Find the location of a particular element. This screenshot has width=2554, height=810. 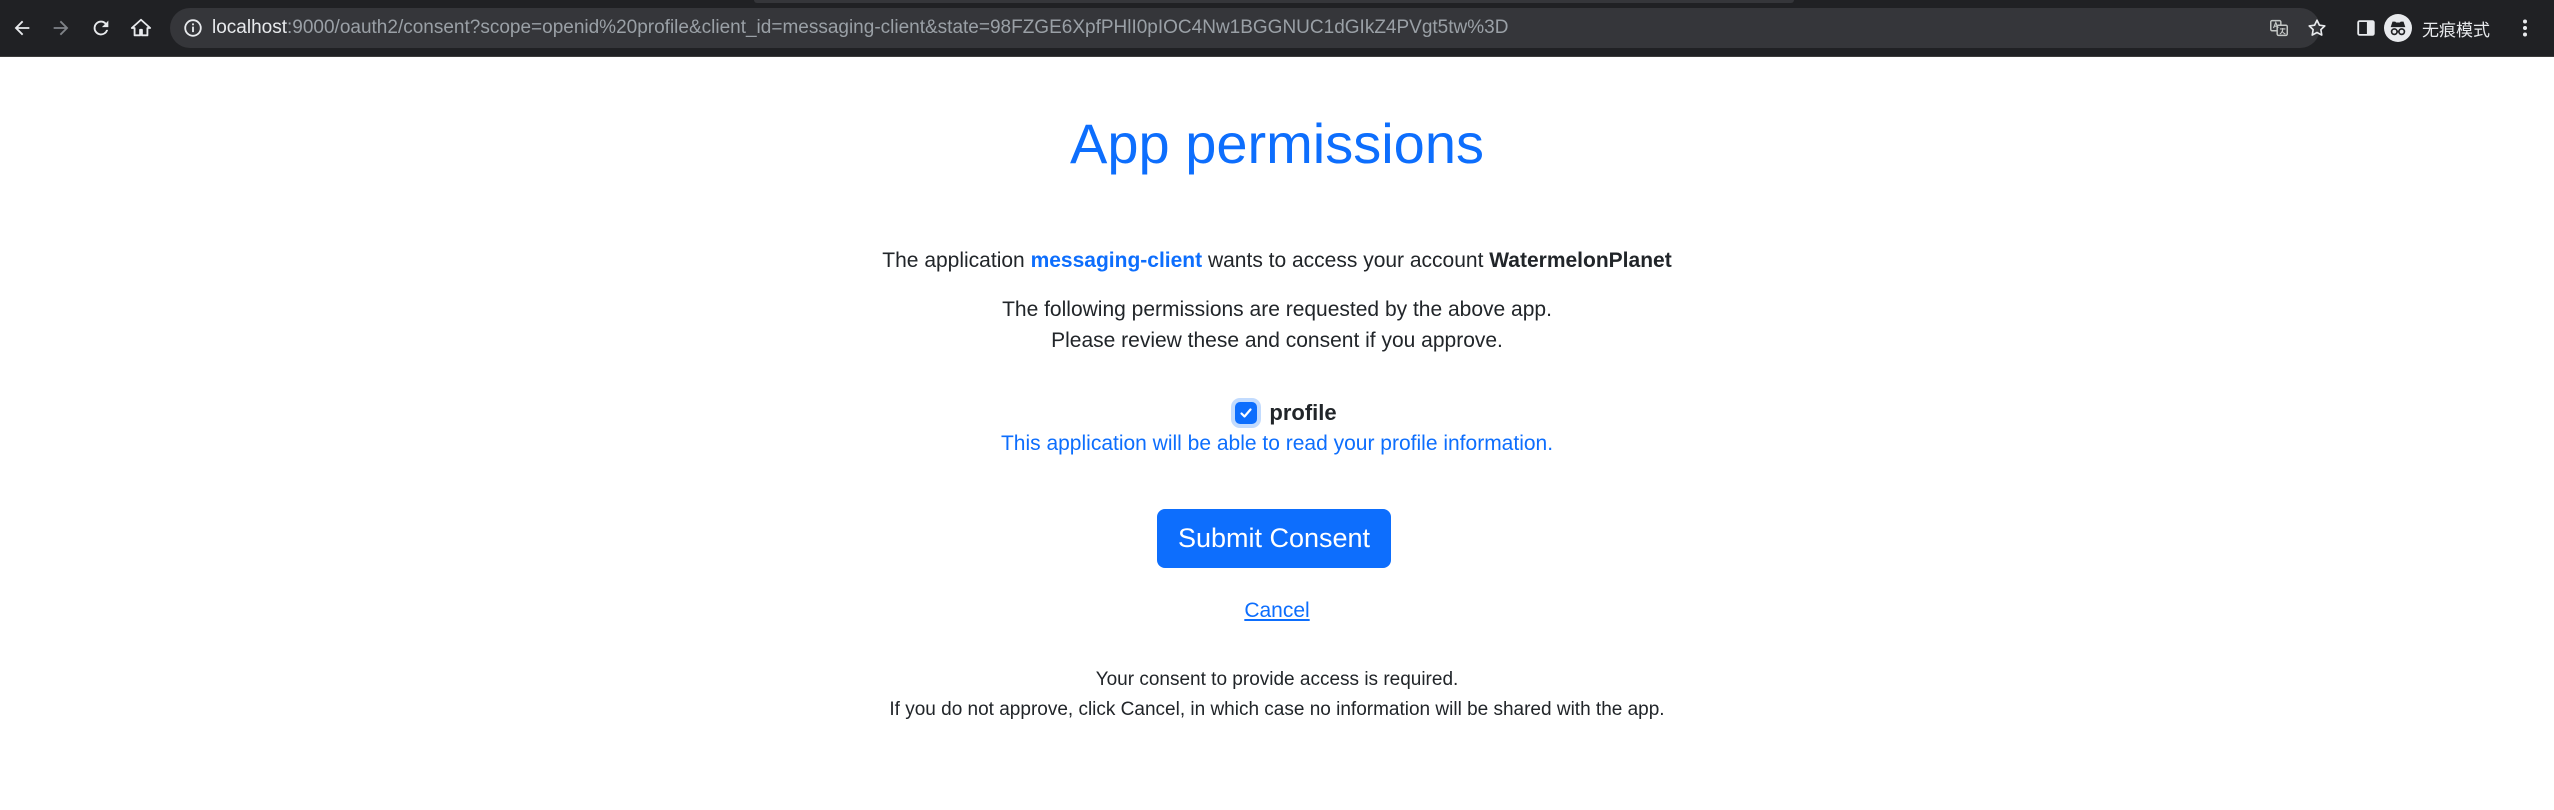

scope-checkbox is located at coordinates (1246, 413).